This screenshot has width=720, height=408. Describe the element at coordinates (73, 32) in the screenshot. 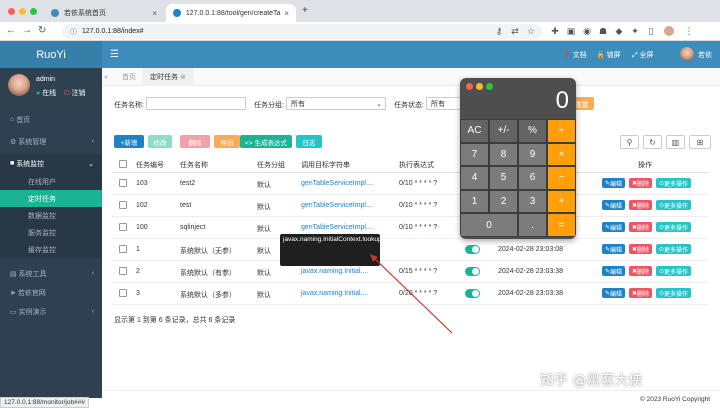

I see `site-info-icon: ⓘ` at that location.